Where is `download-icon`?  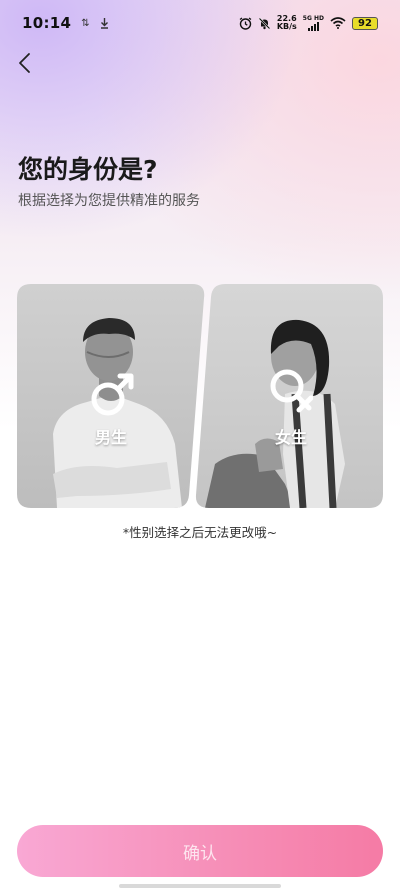
download-icon is located at coordinates (104, 23).